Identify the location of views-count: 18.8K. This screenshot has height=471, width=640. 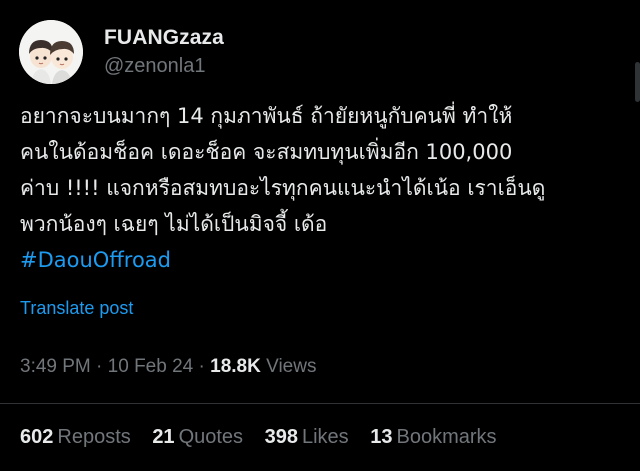
(235, 366).